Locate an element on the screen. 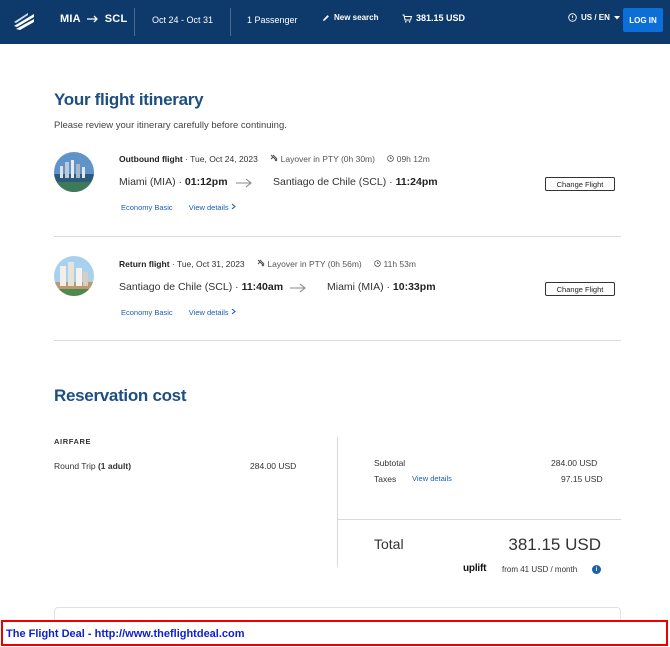 The image size is (670, 647). locale-selector: US / EN is located at coordinates (594, 17).